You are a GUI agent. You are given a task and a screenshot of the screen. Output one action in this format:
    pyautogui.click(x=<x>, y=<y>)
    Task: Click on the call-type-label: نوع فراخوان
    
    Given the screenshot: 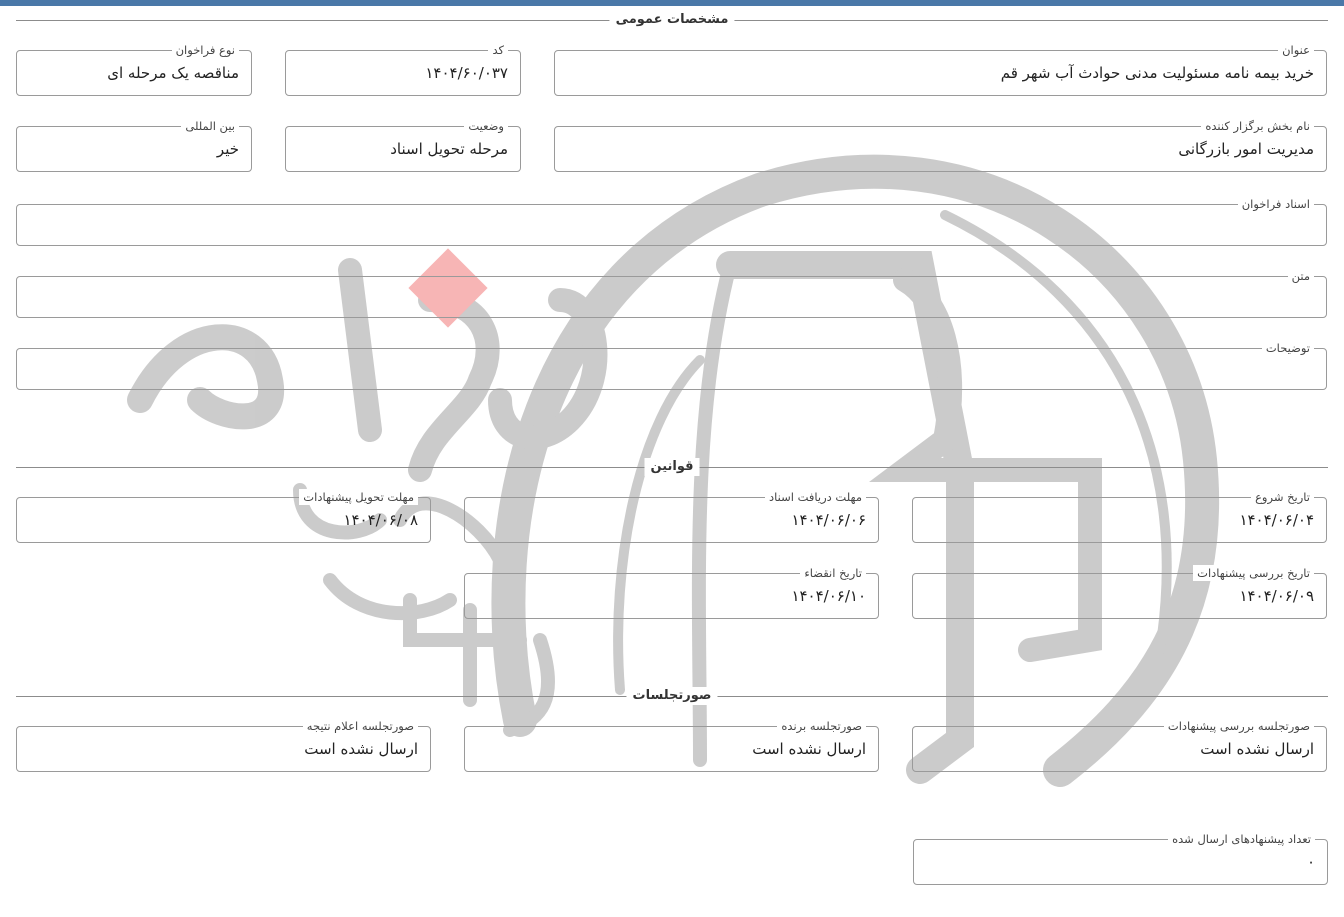 What is the action you would take?
    pyautogui.click(x=205, y=50)
    